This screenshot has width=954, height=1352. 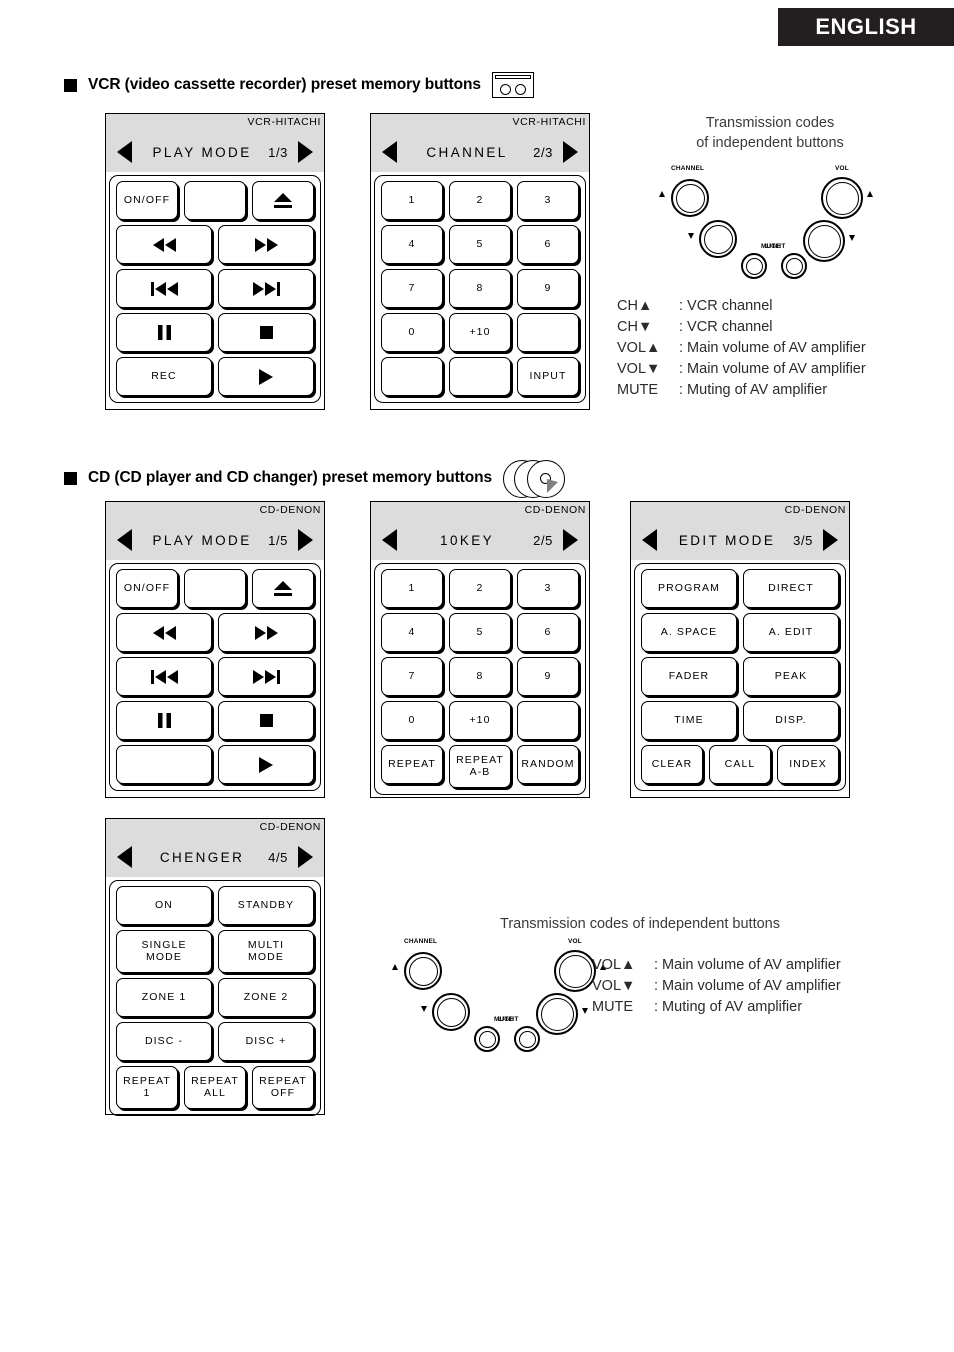 What do you see at coordinates (480, 766) in the screenshot?
I see `panel-button-repeat-a-b: REPEAT A-B` at bounding box center [480, 766].